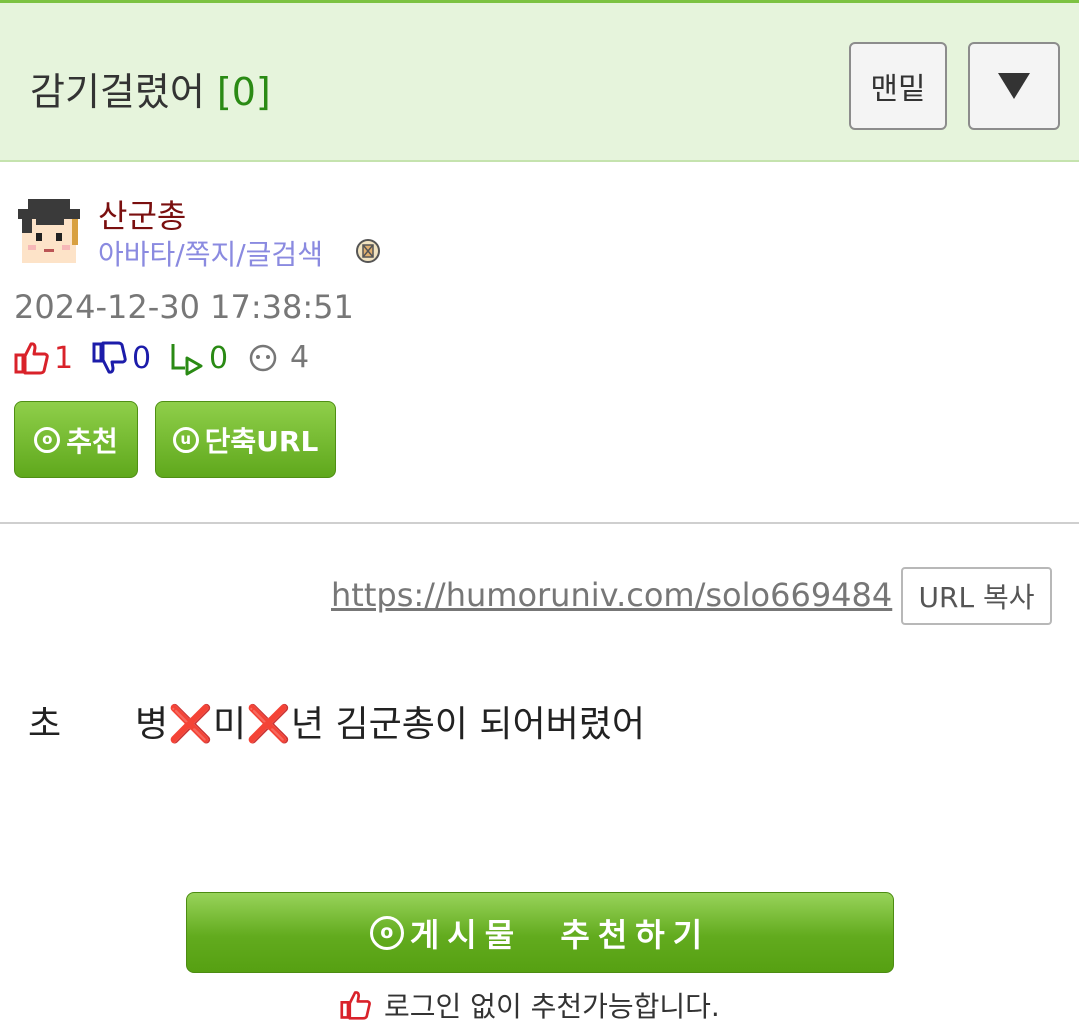 The width and height of the screenshot is (1079, 1029). What do you see at coordinates (611, 595) in the screenshot?
I see `short-url-link: https://humoruniv.com/solo669484` at bounding box center [611, 595].